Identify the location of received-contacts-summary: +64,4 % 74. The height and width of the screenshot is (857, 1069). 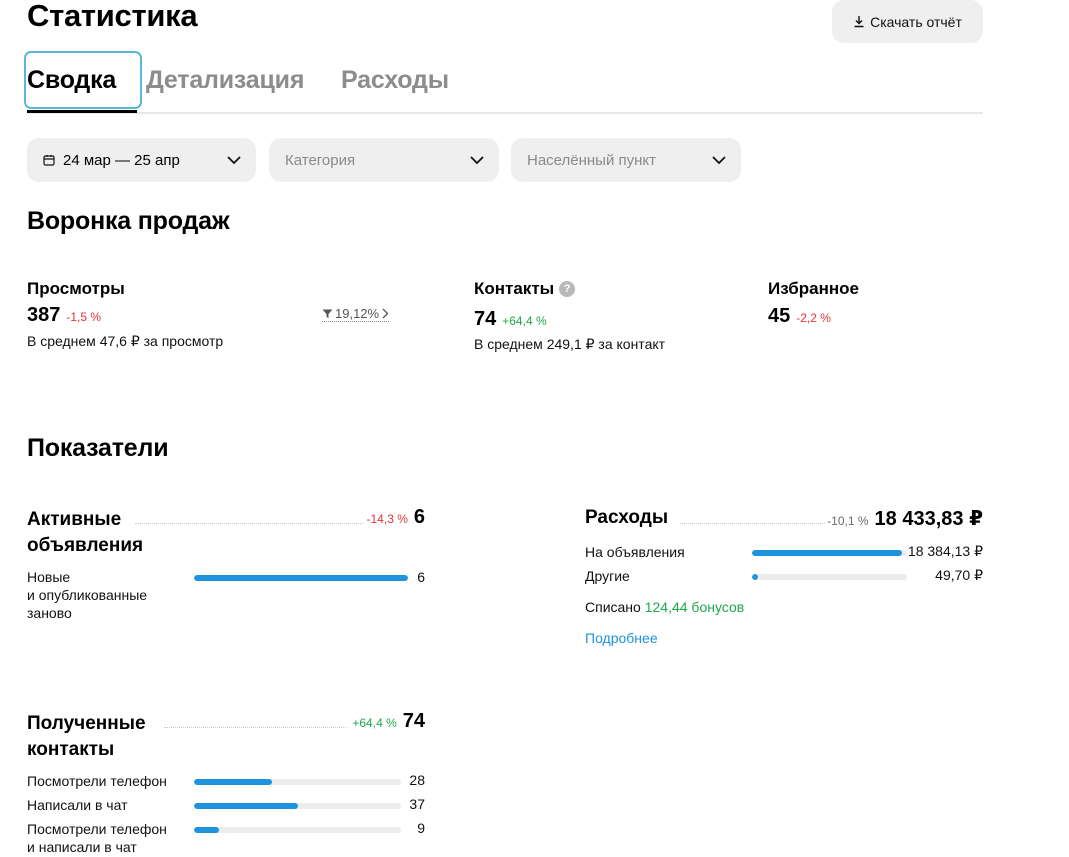
(362, 721).